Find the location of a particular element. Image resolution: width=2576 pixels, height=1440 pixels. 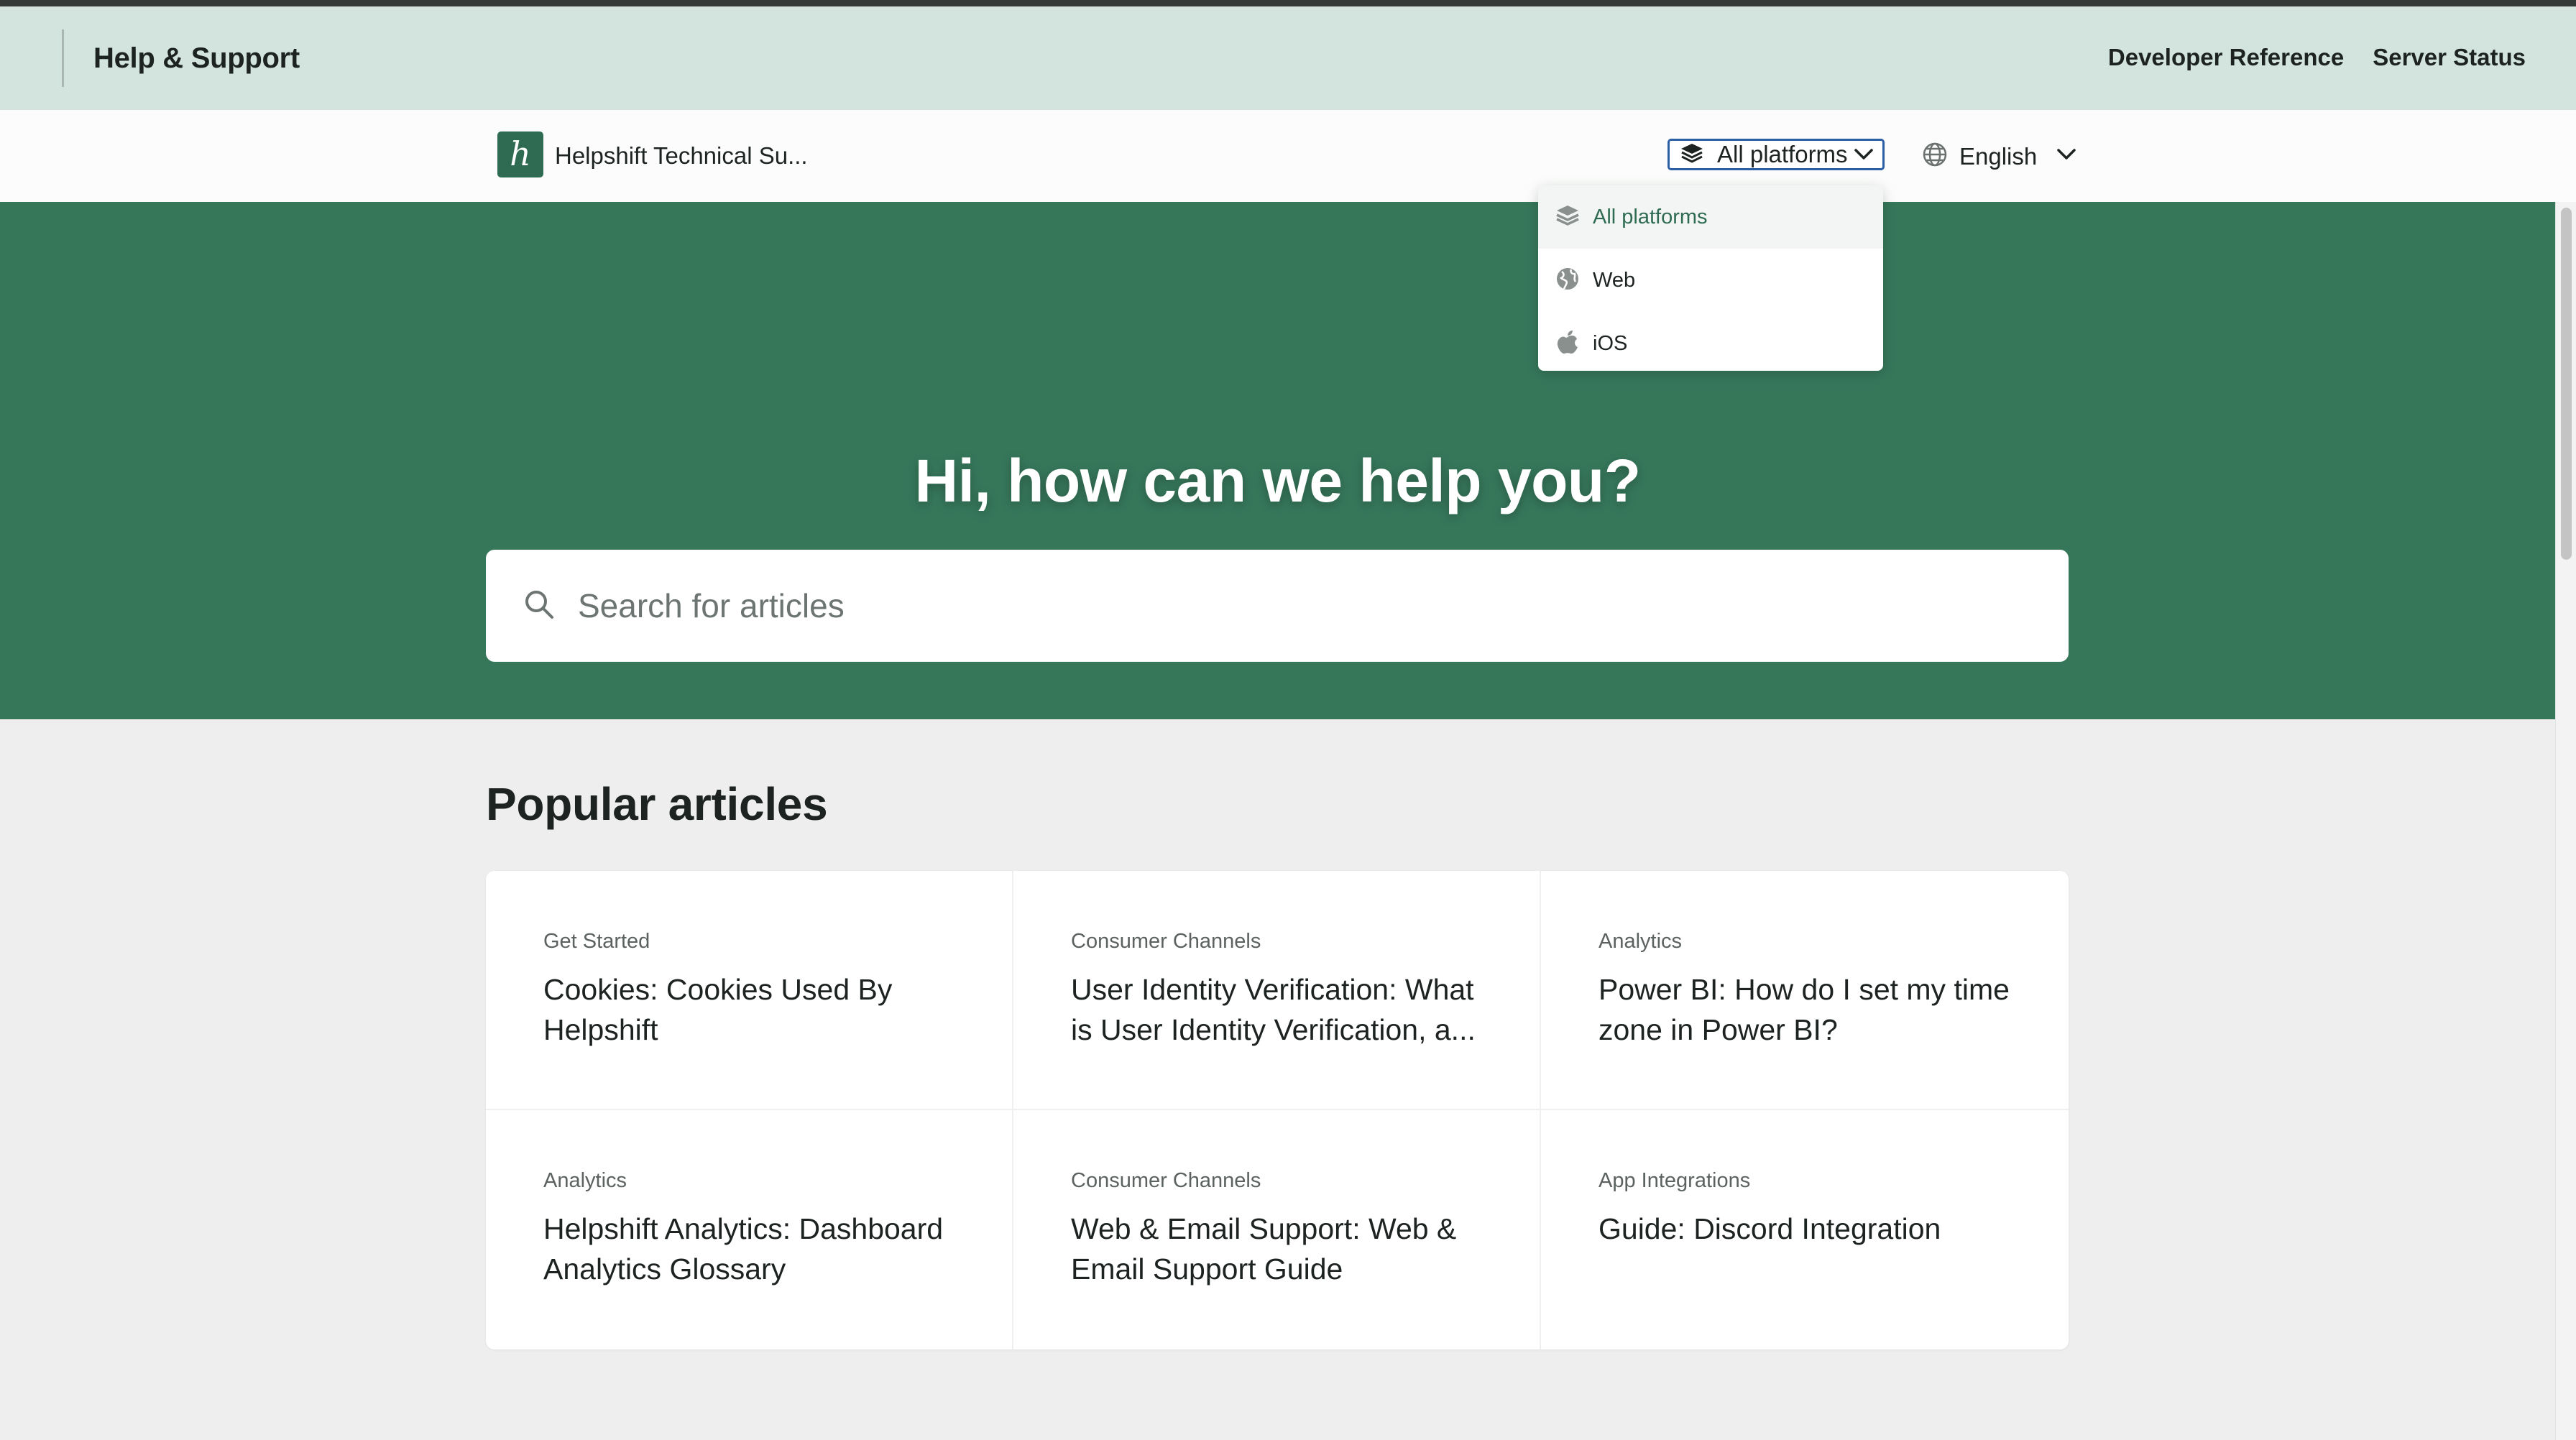

divider is located at coordinates (63, 58).